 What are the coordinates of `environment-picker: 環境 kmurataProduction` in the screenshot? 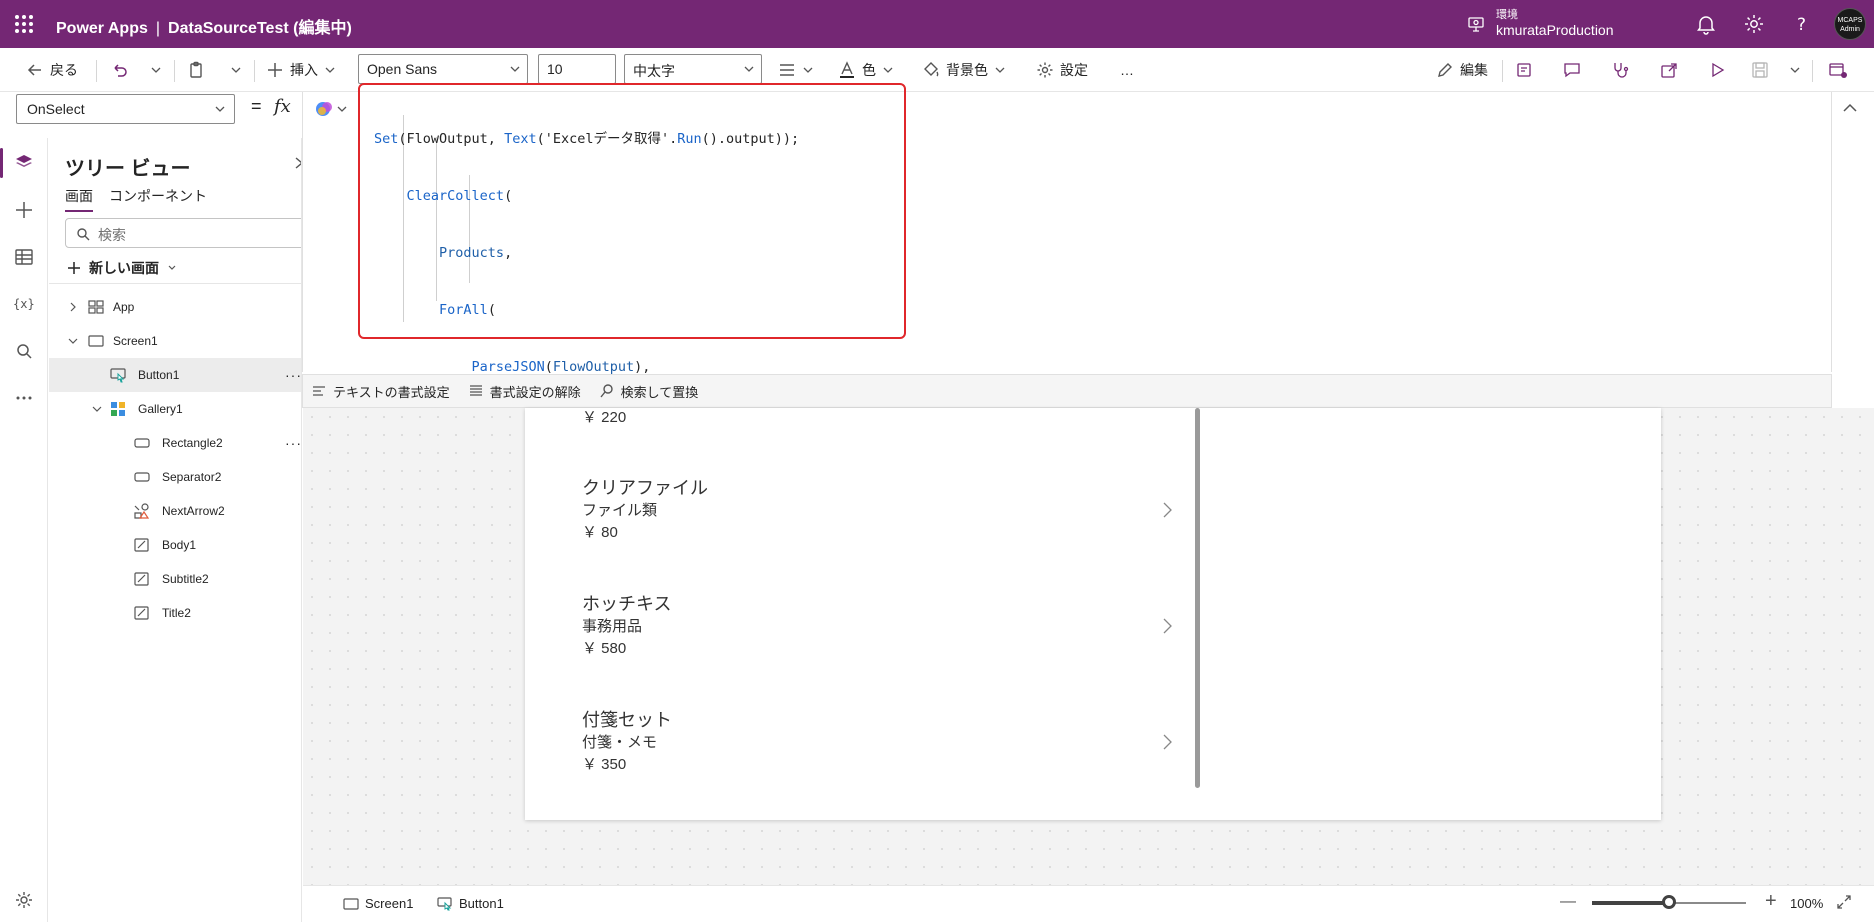 It's located at (1562, 24).